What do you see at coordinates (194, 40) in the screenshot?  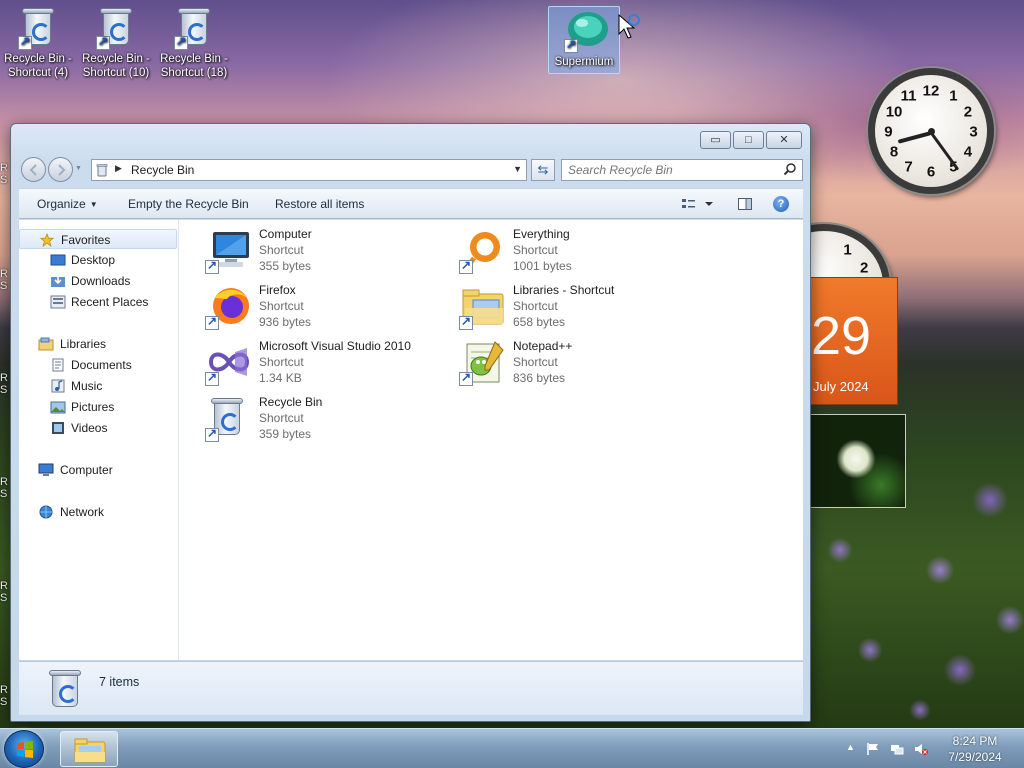 I see `desktop-icon-recycle-bin-shortcut-18: Recycle Bin -Shortcut (18)` at bounding box center [194, 40].